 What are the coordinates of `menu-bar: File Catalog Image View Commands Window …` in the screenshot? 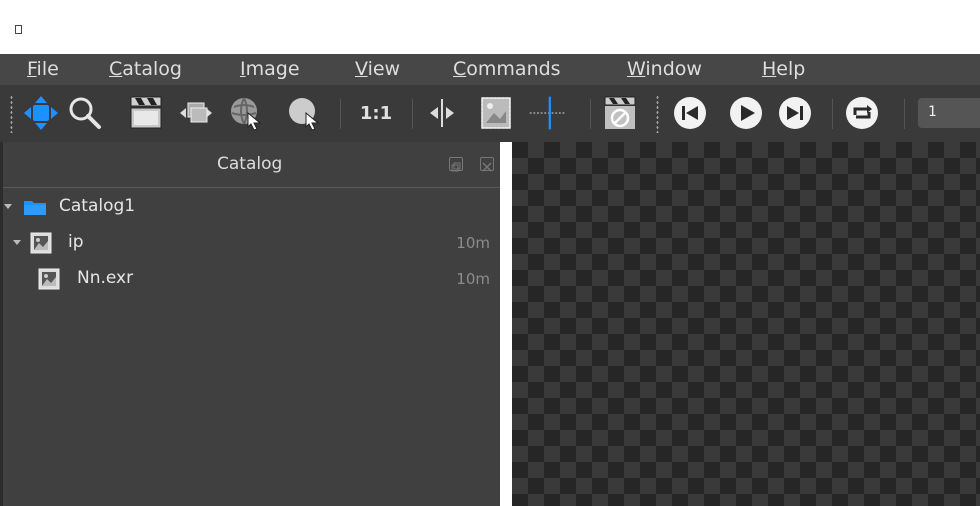 It's located at (490, 69).